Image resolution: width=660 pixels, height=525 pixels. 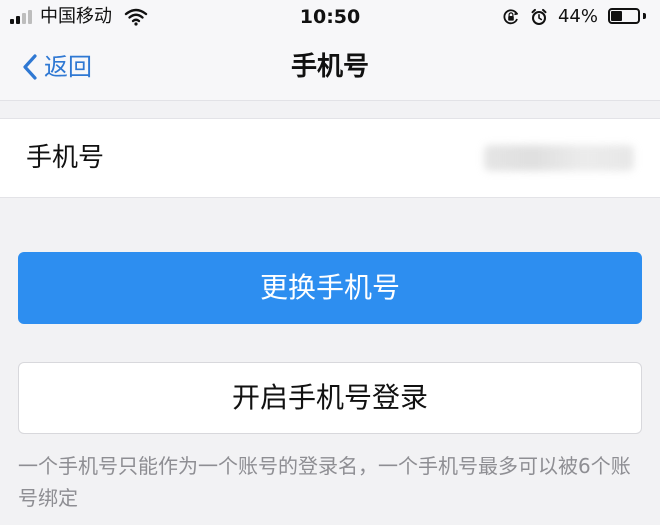 What do you see at coordinates (511, 17) in the screenshot?
I see `orientation-lock-icon` at bounding box center [511, 17].